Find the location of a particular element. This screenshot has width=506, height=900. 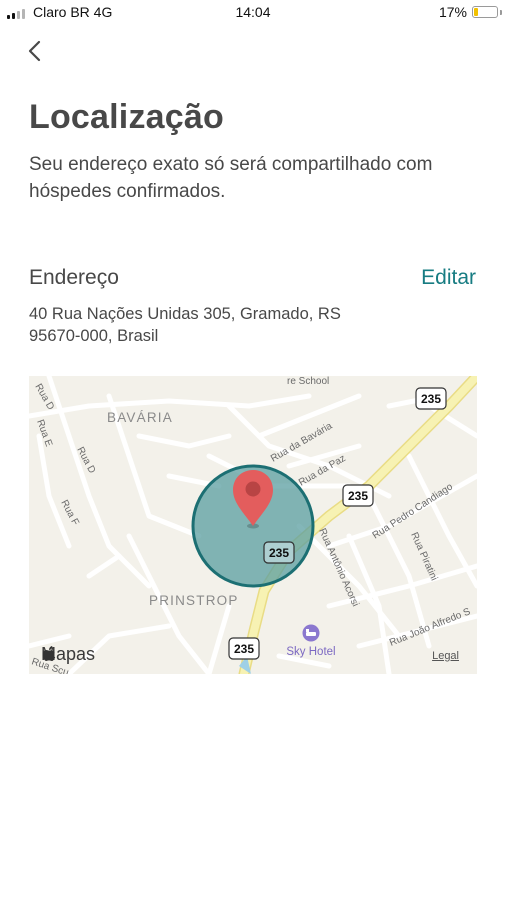

street-label: Rua Piratini is located at coordinates (423, 557).